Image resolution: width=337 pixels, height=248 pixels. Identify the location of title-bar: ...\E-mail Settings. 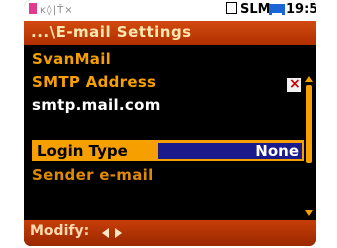
(170, 33).